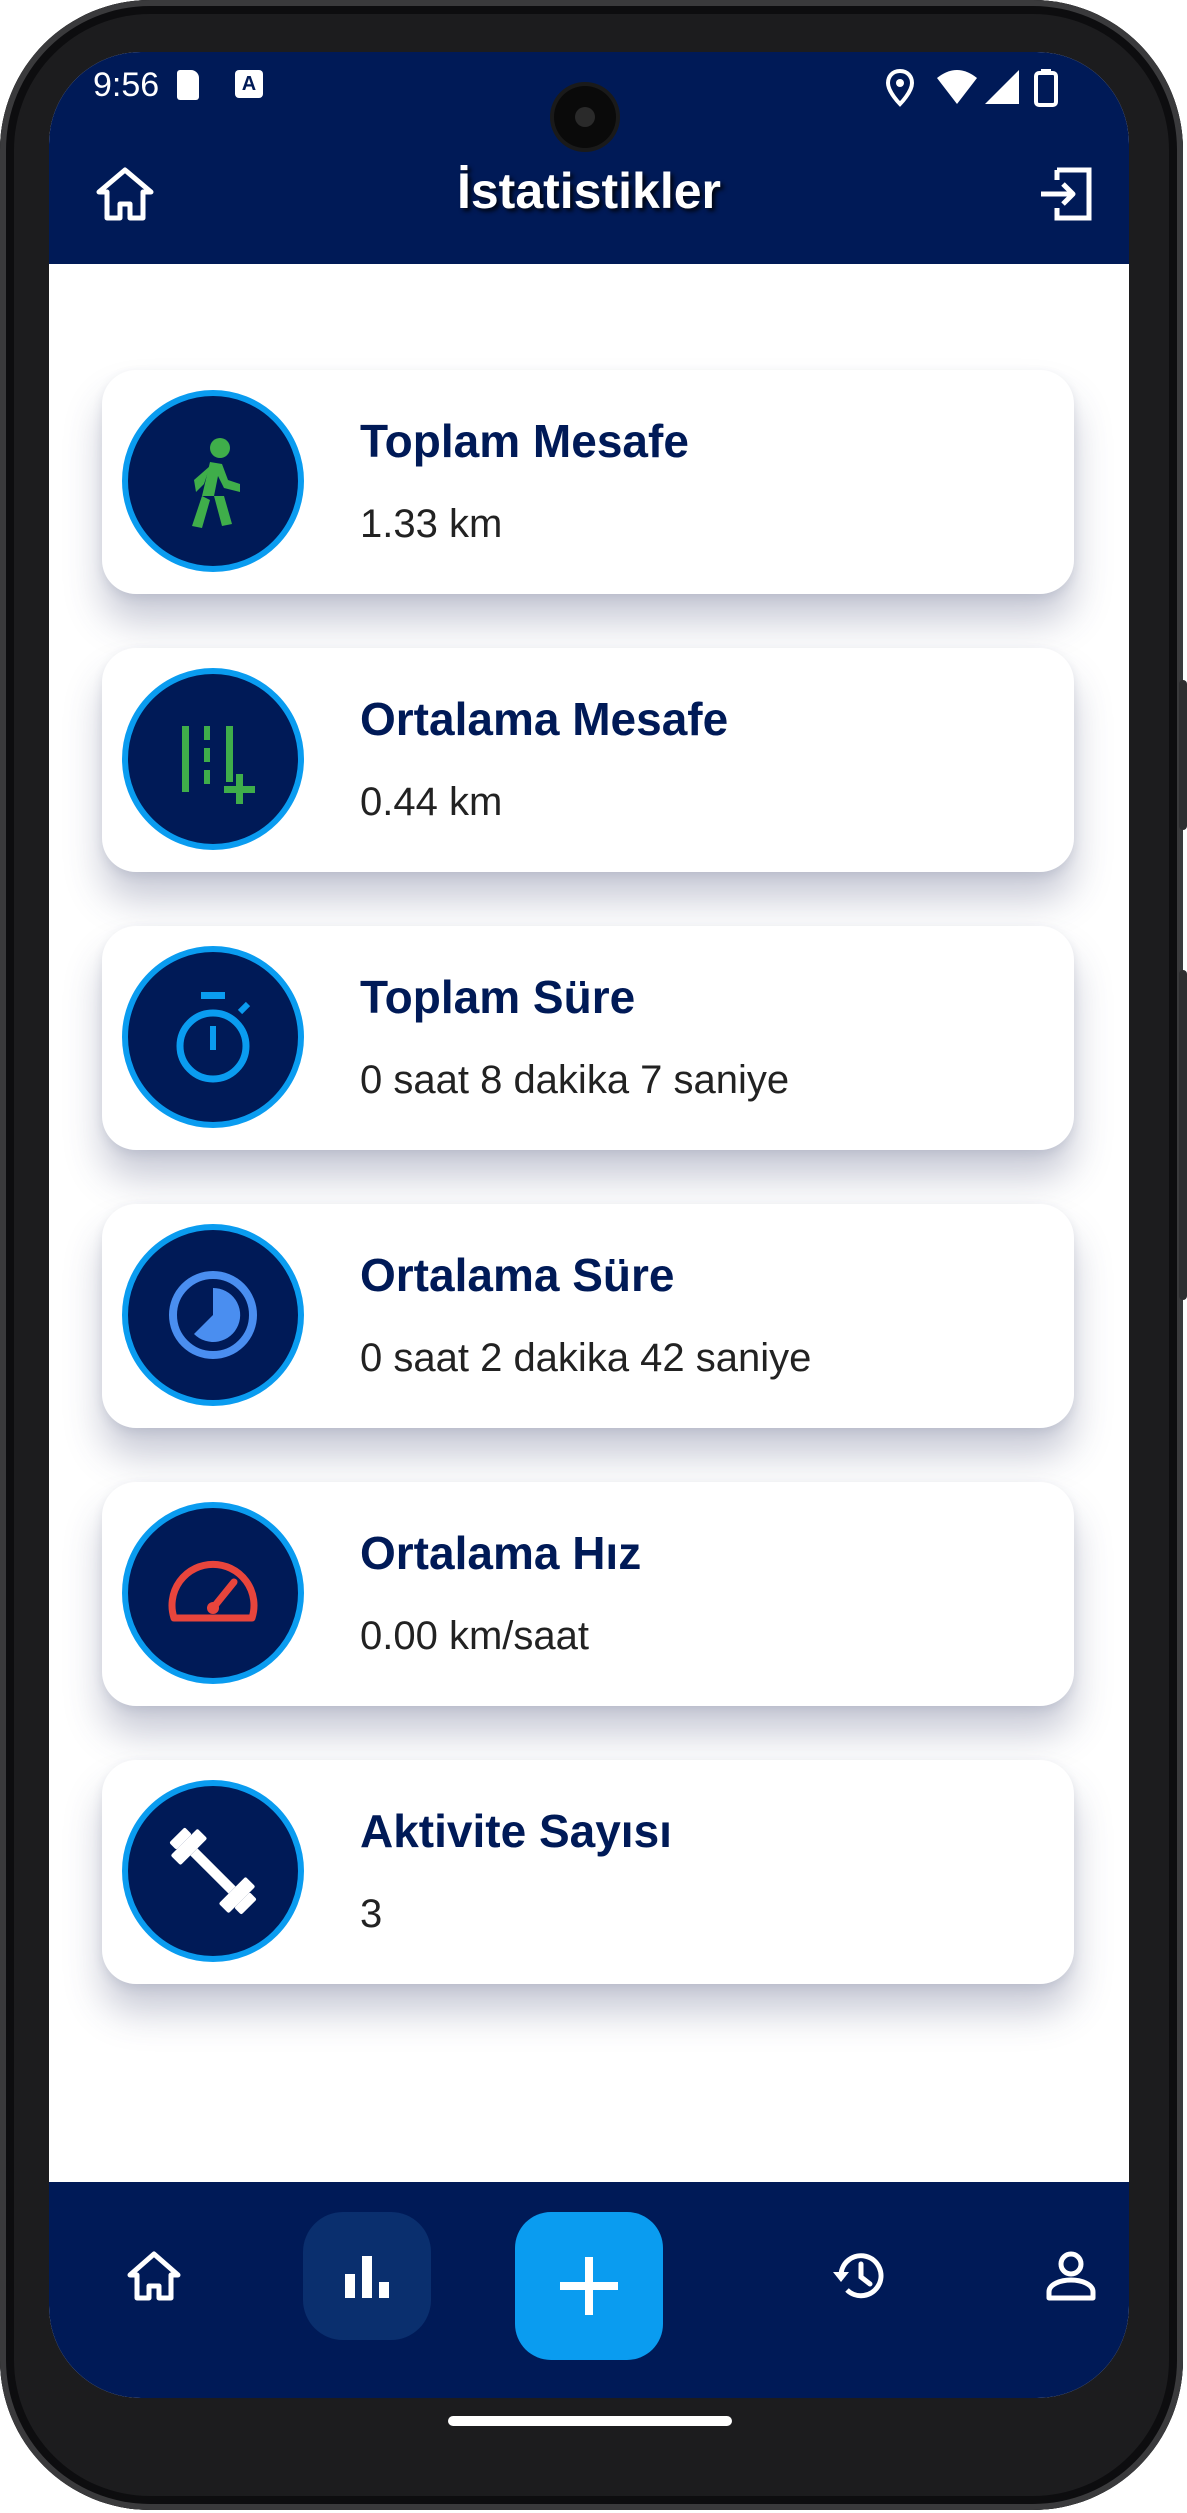 Image resolution: width=1187 pixels, height=2513 pixels. I want to click on nav-home, so click(154, 2276).